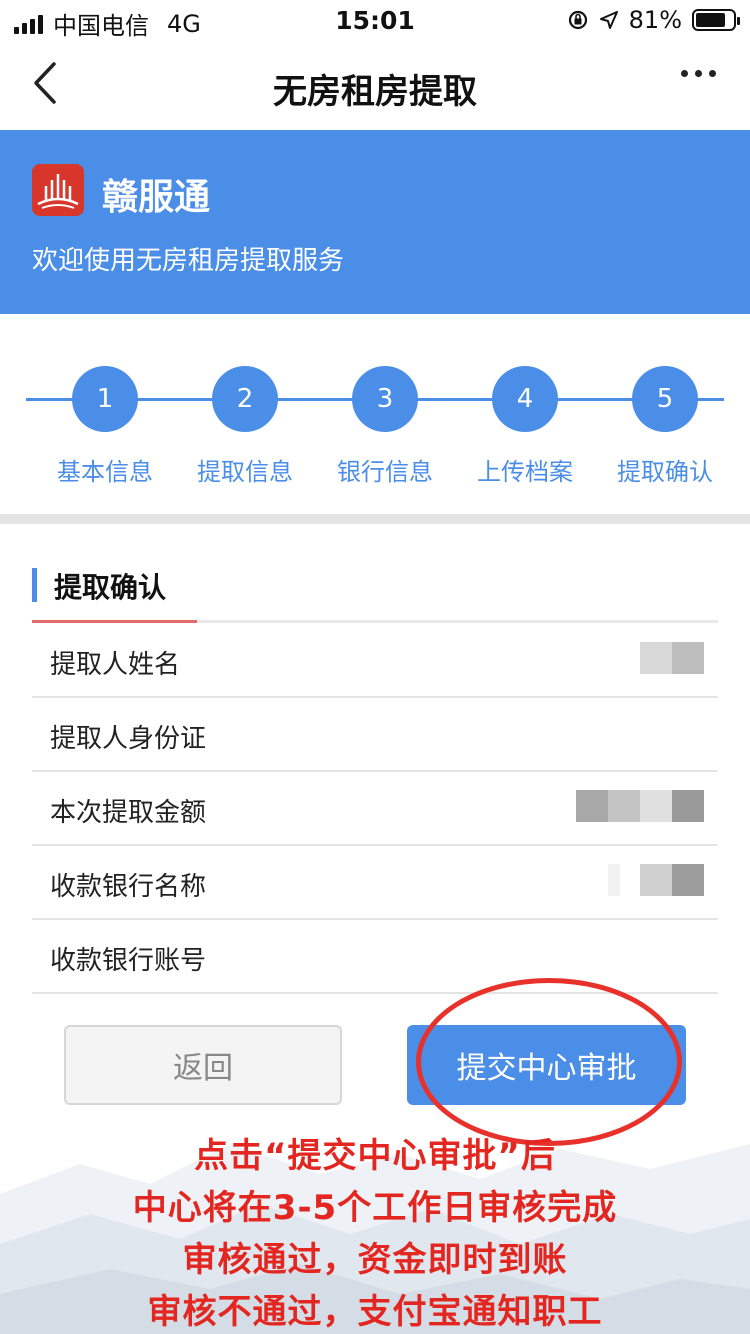 The image size is (750, 1334). Describe the element at coordinates (525, 399) in the screenshot. I see `step-number: 4` at that location.